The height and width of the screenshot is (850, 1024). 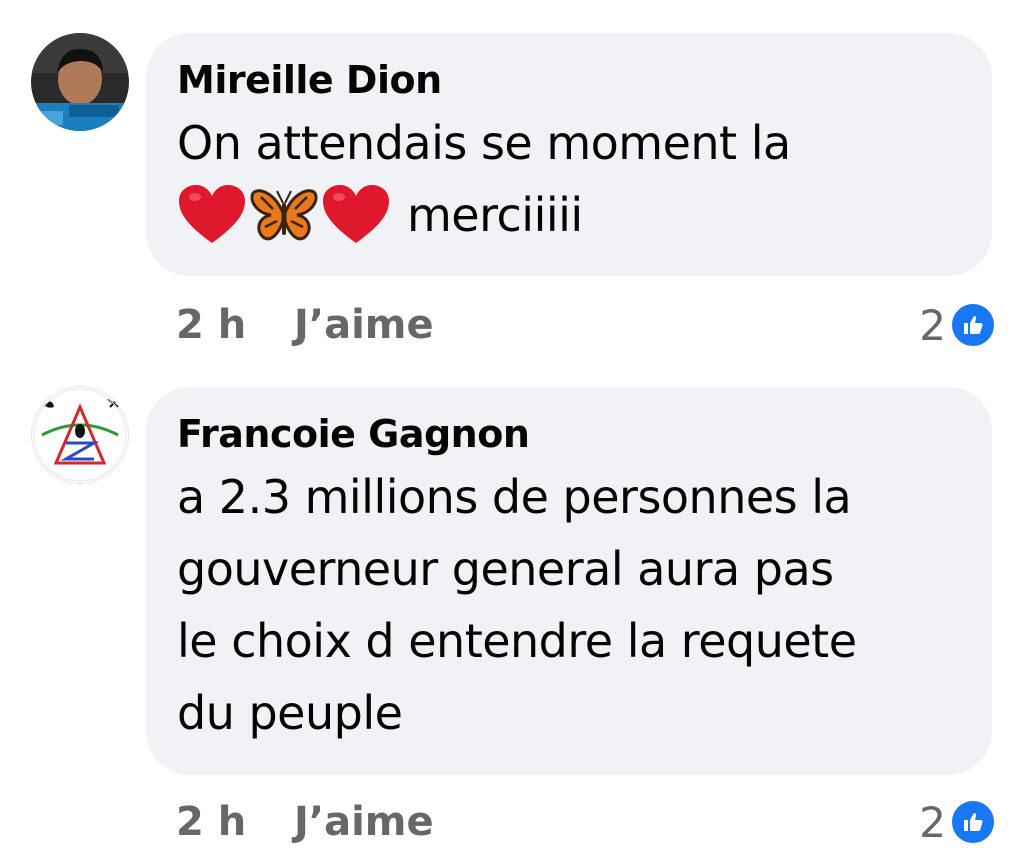 What do you see at coordinates (568, 80) in the screenshot?
I see `comment-author: Mireille Dion` at bounding box center [568, 80].